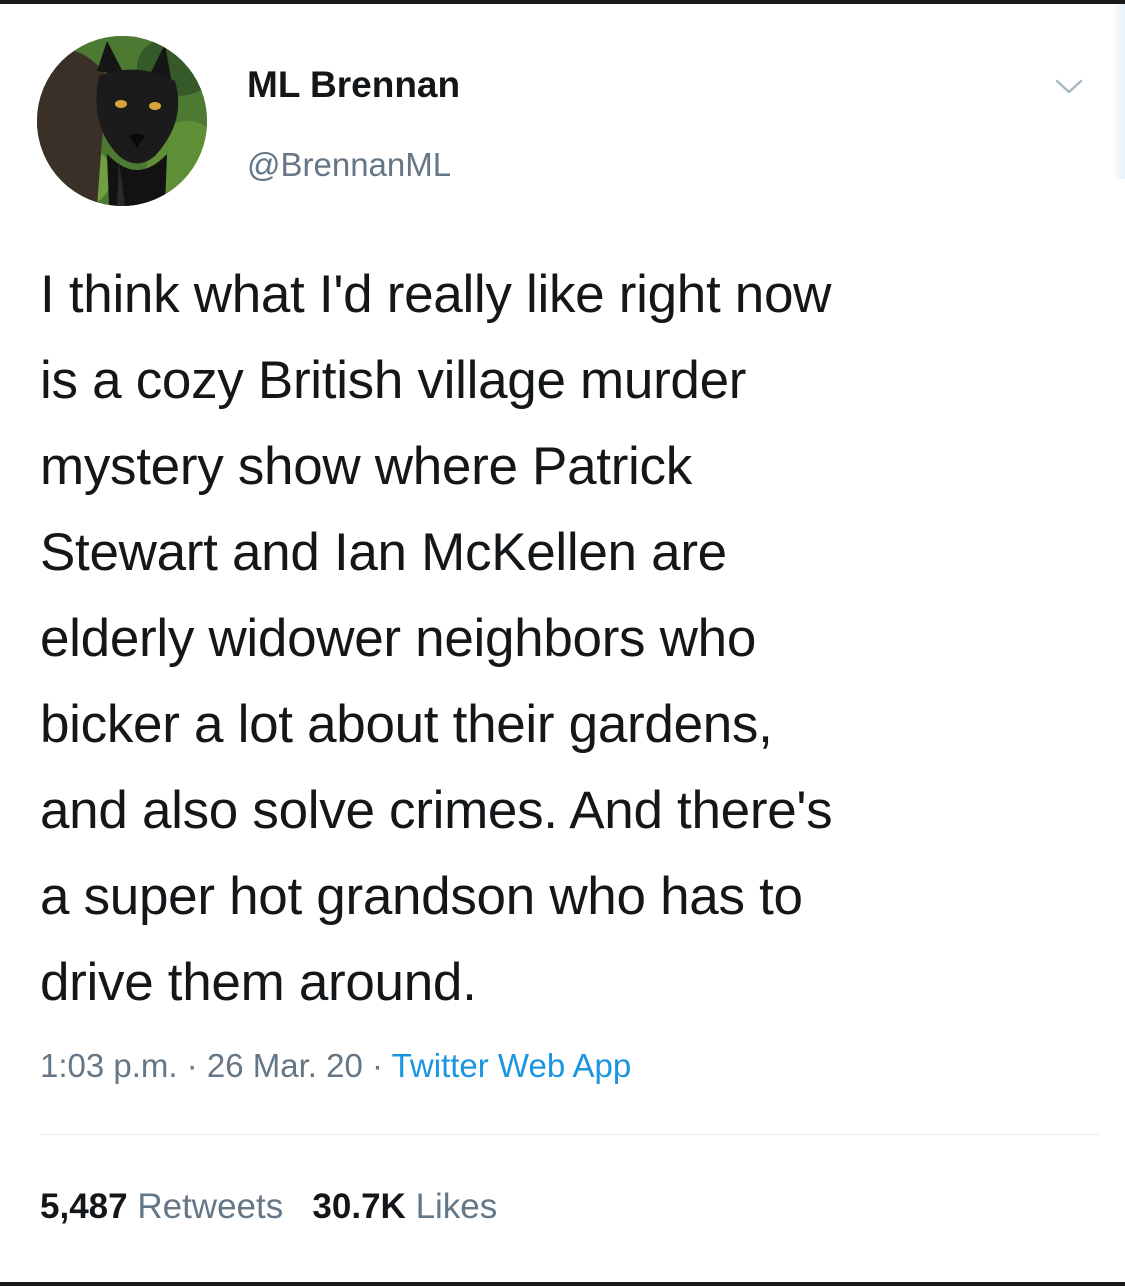  Describe the element at coordinates (562, 1284) in the screenshot. I see `bottom-border` at that location.